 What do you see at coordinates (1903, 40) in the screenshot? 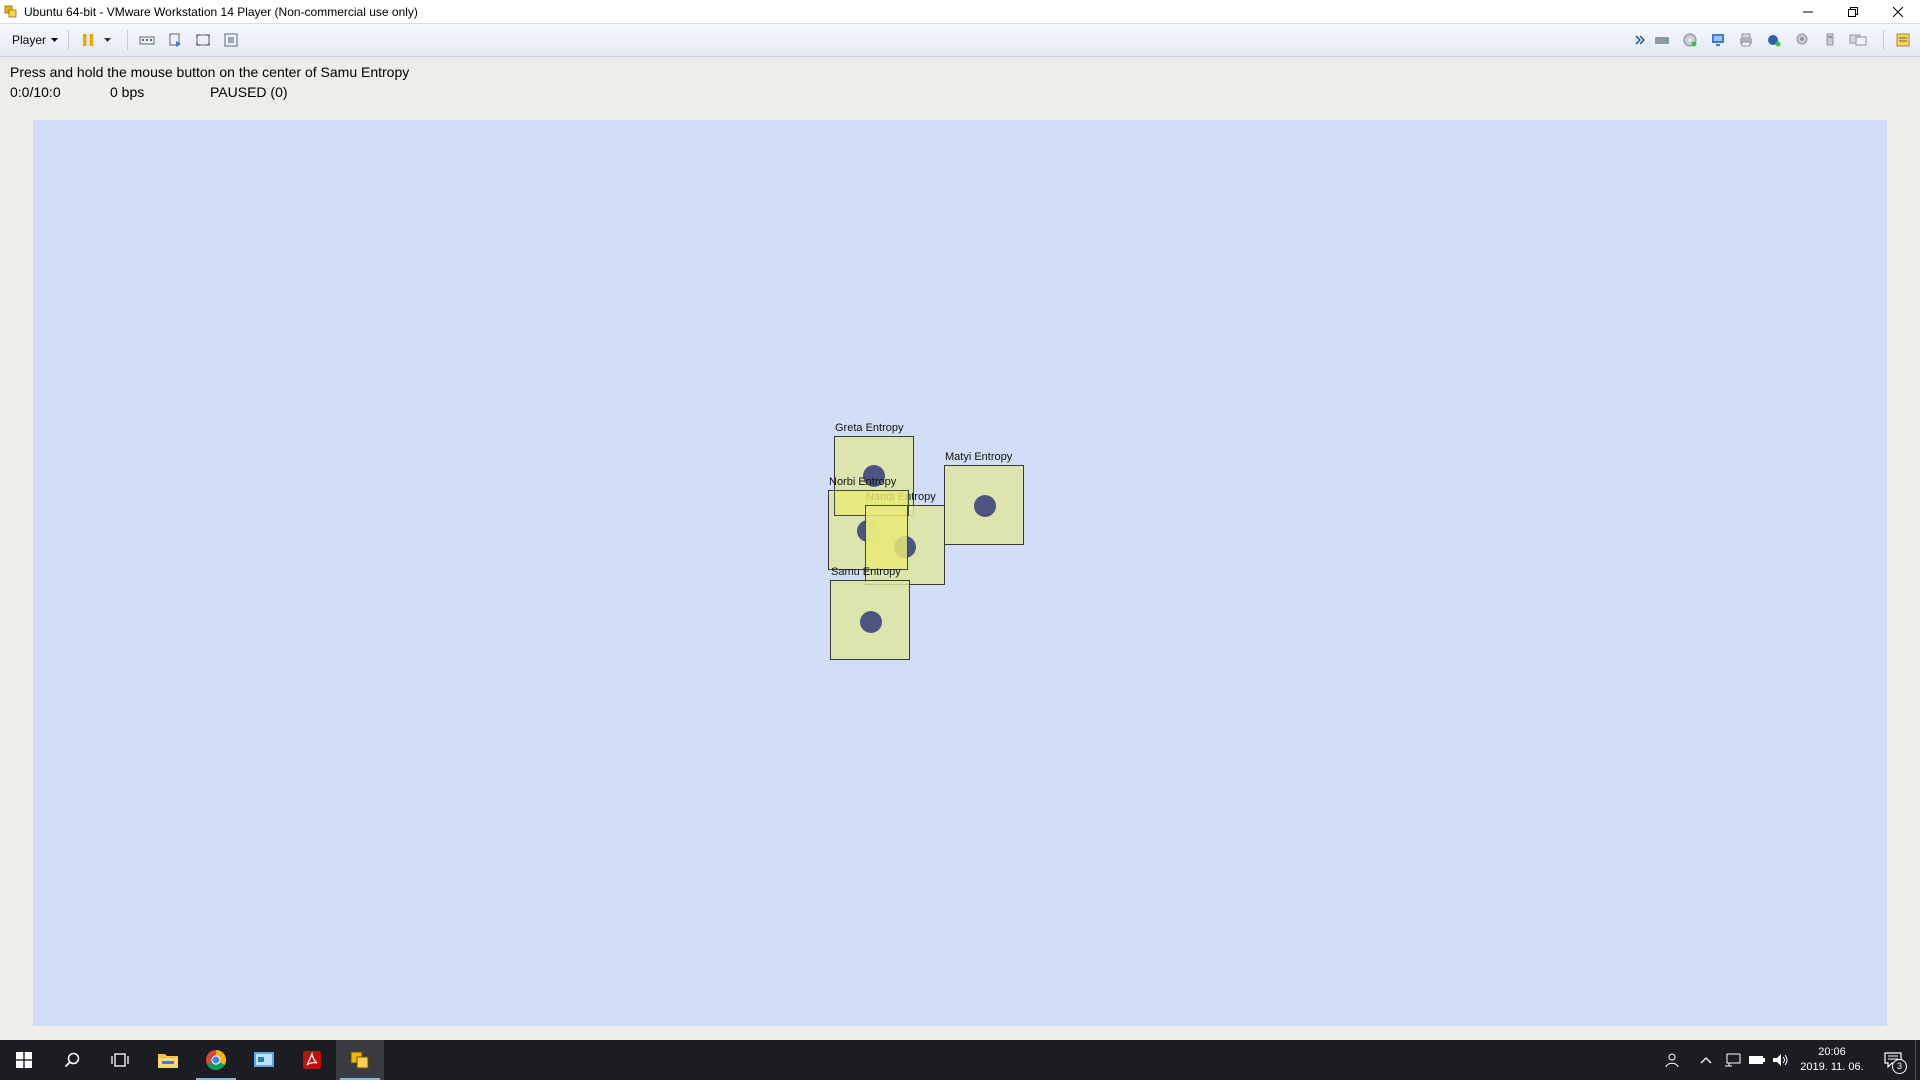
I see `message-log-icon` at bounding box center [1903, 40].